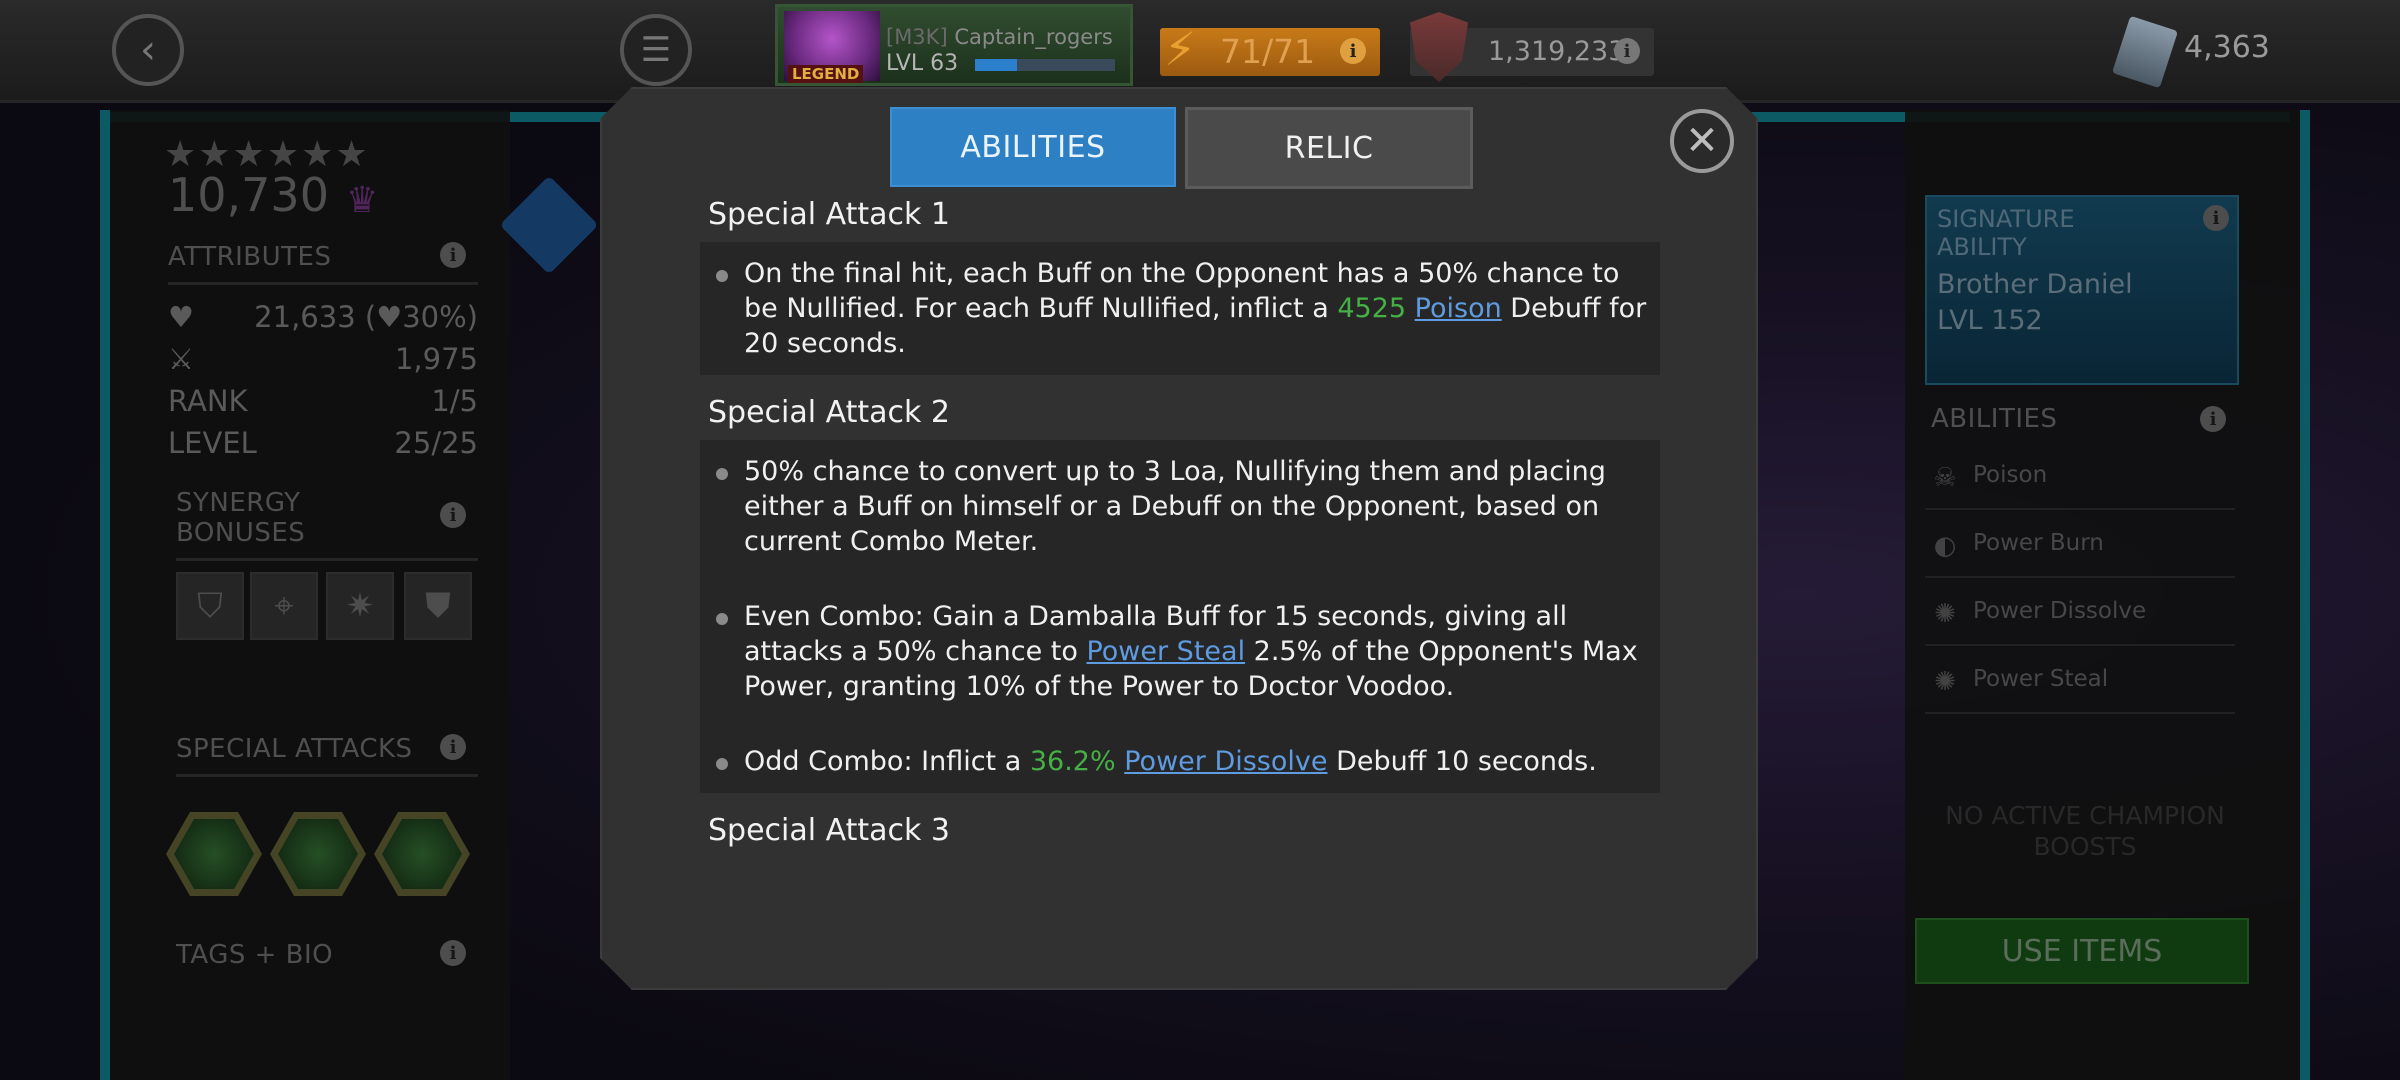 This screenshot has height=1080, width=2400. Describe the element at coordinates (826, 74) in the screenshot. I see `legend-badge: LEGEND` at that location.